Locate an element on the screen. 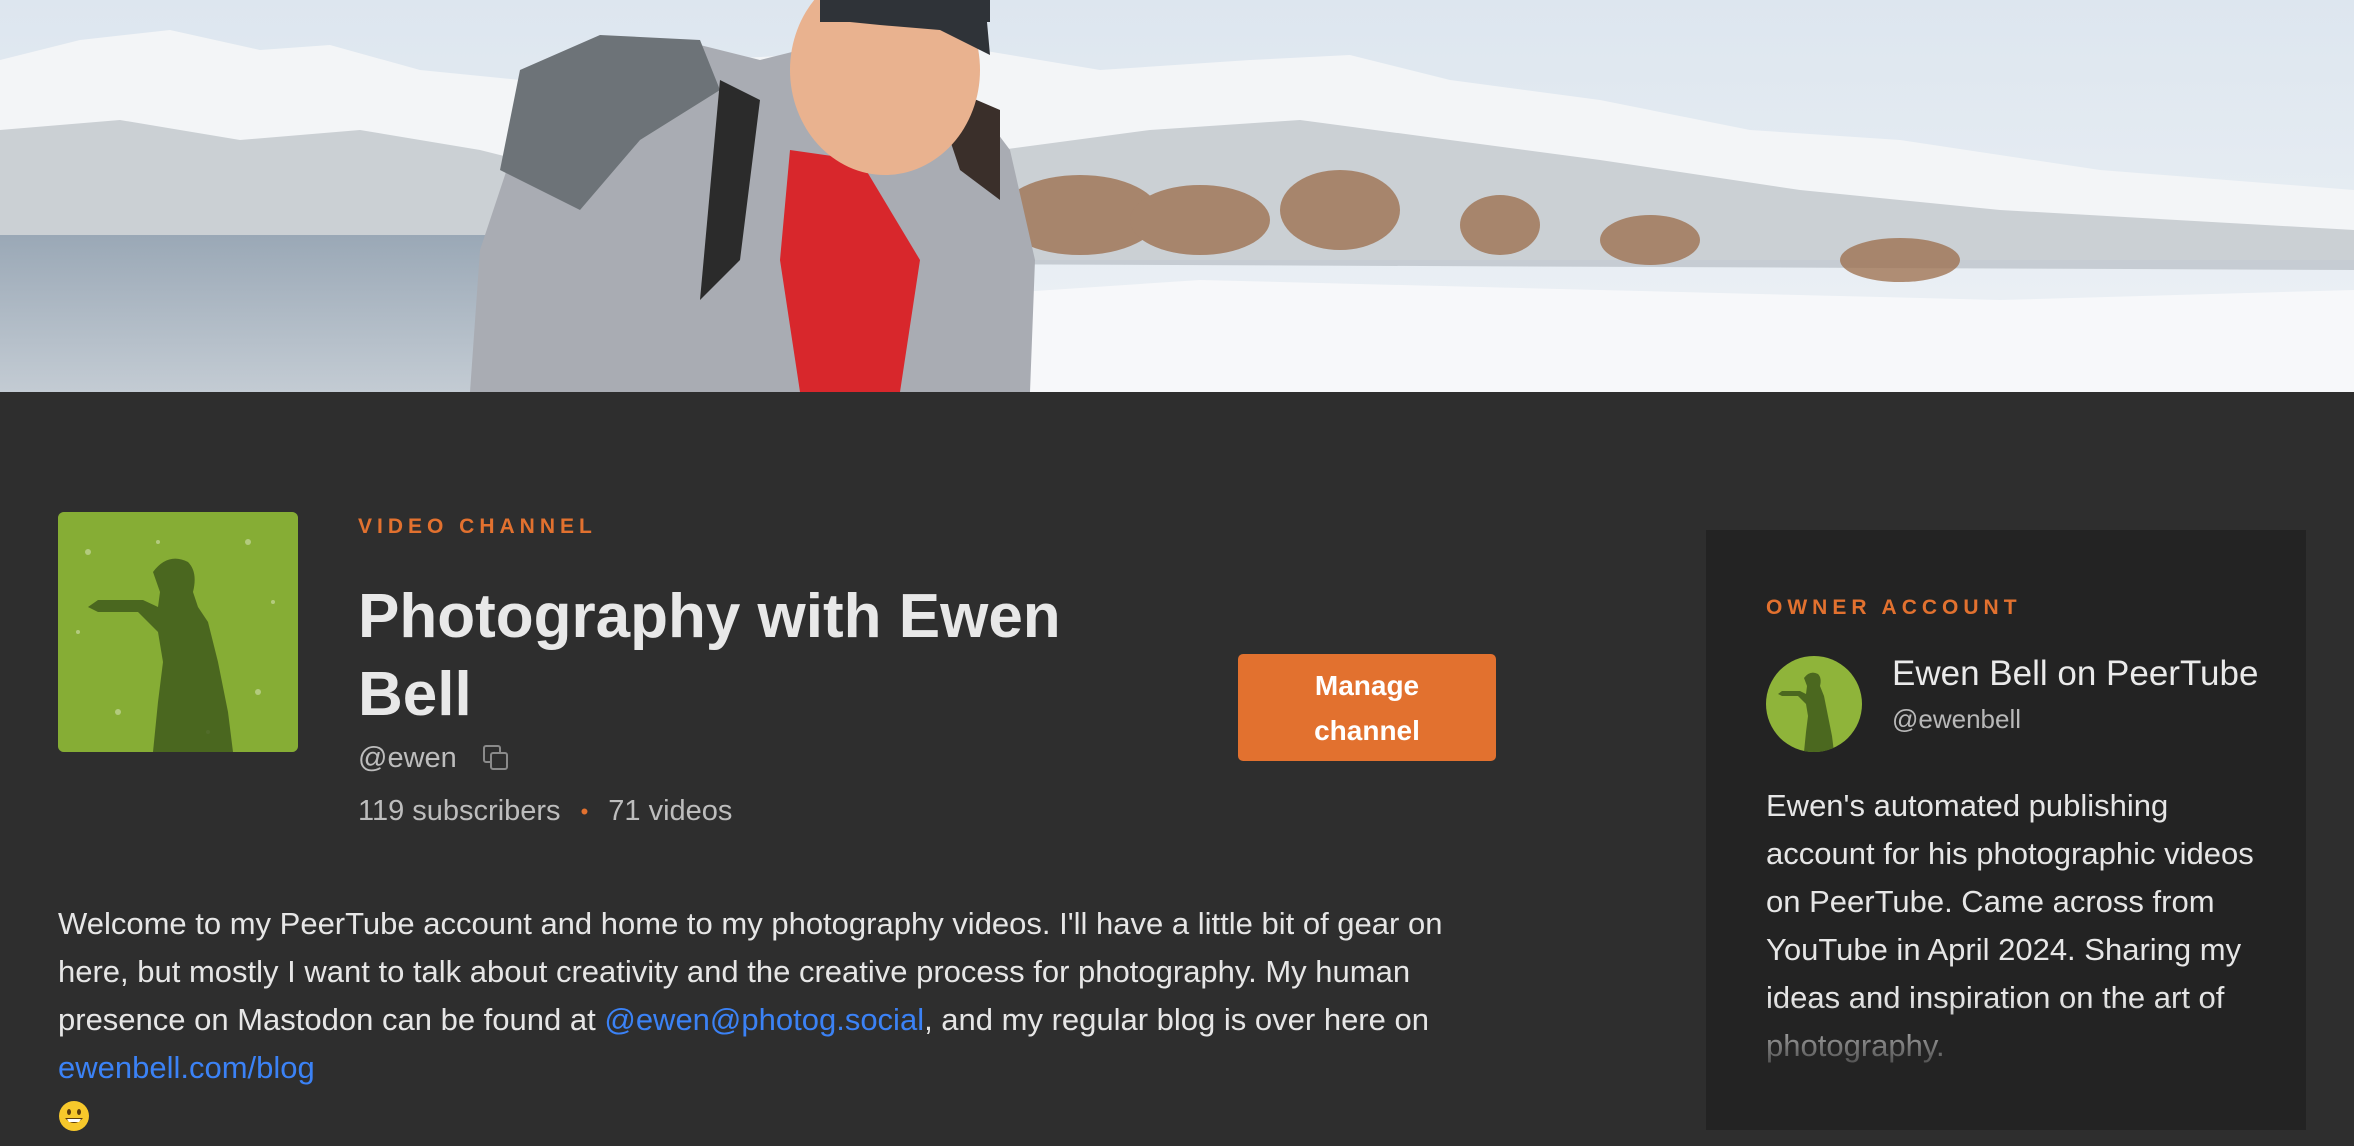 The width and height of the screenshot is (2354, 1146). blog-link: ewenbell.com/blog is located at coordinates (186, 1067).